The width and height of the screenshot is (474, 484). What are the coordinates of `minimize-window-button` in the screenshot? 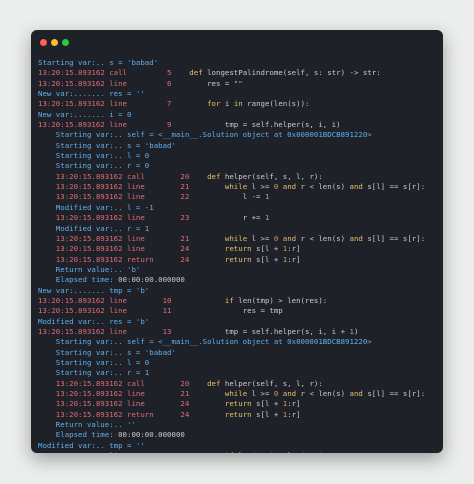 It's located at (54, 42).